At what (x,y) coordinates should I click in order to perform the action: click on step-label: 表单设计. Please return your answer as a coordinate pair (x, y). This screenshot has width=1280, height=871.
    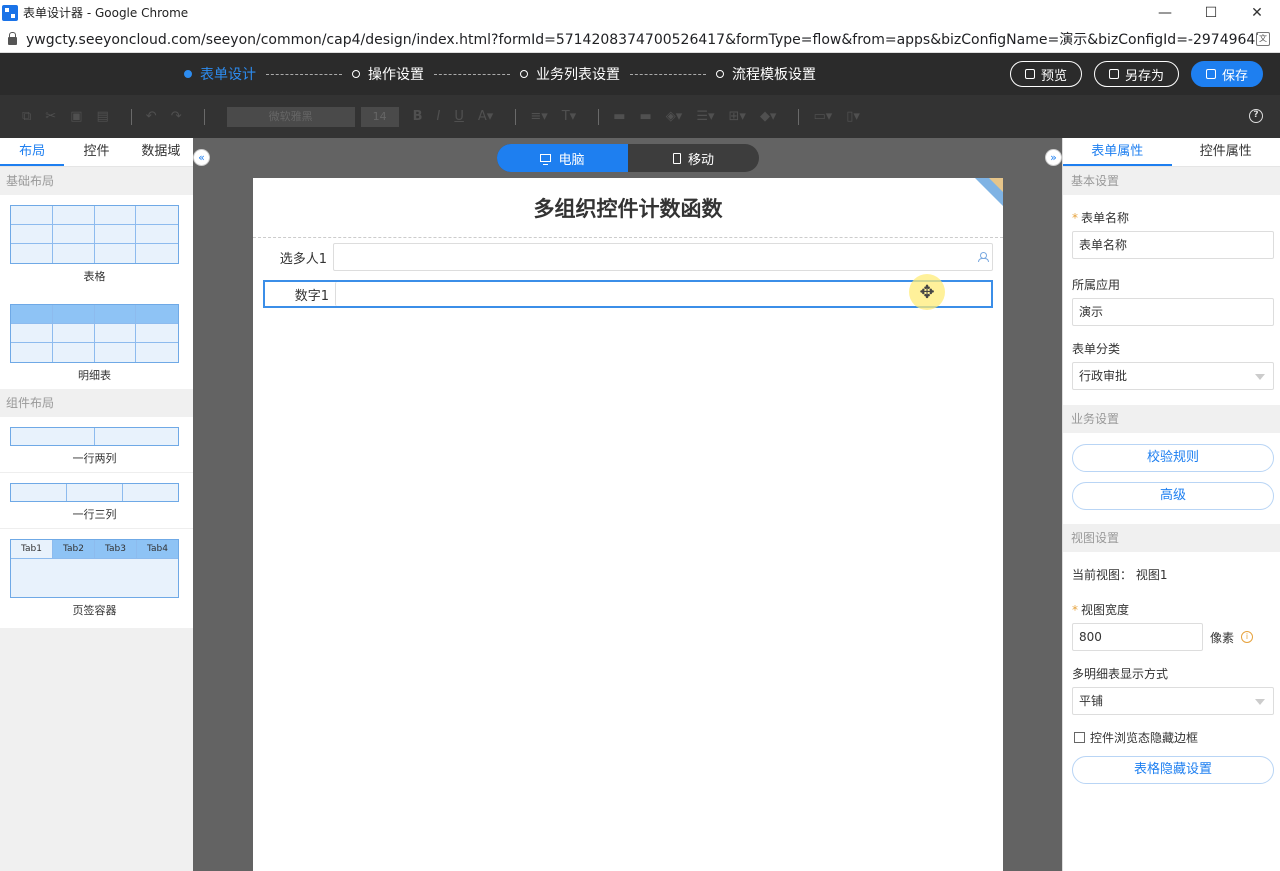
    Looking at the image, I should click on (228, 75).